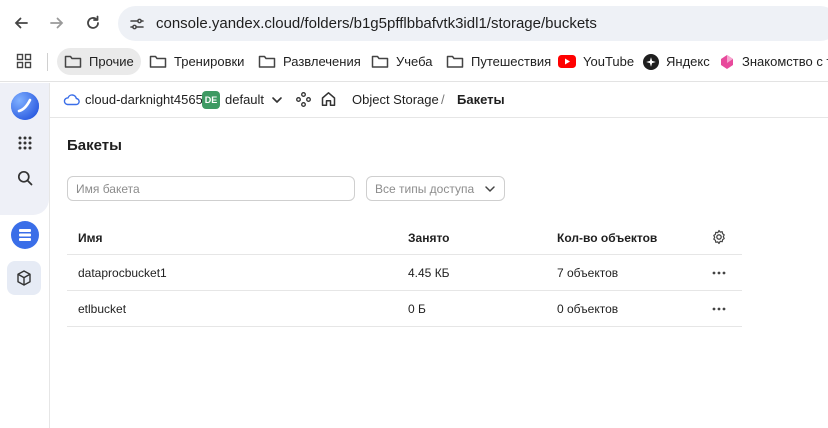 This screenshot has height=428, width=828. I want to click on bookmark-razvlecheniya: Развлечения, so click(309, 61).